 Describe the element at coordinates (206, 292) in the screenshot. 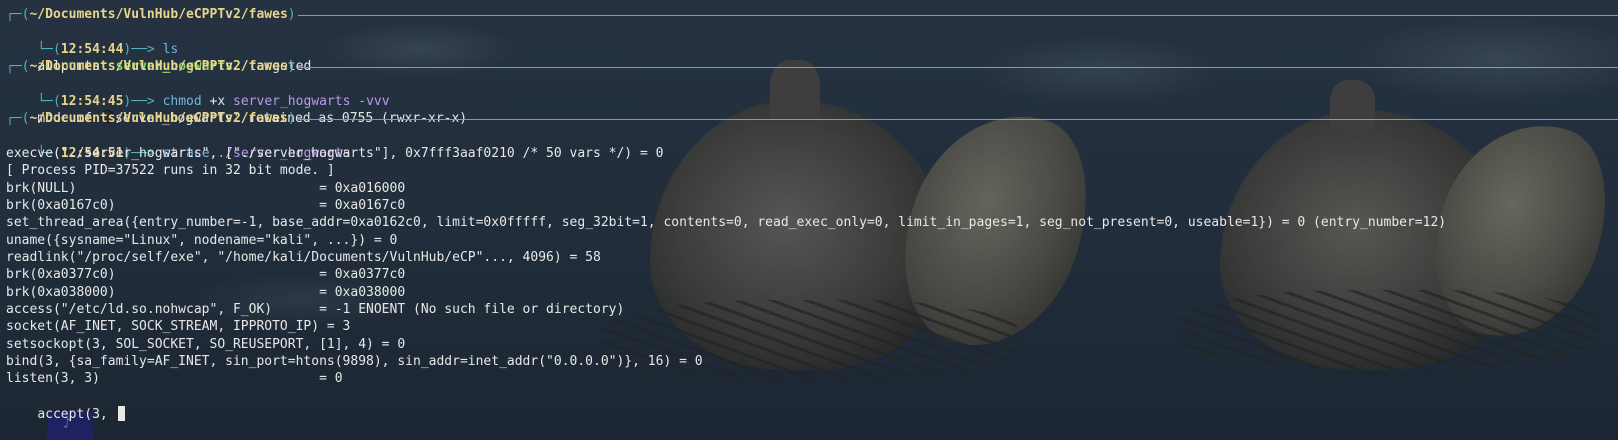

I see `strace-output-line: brk(0xa038000) = 0xa038000` at that location.